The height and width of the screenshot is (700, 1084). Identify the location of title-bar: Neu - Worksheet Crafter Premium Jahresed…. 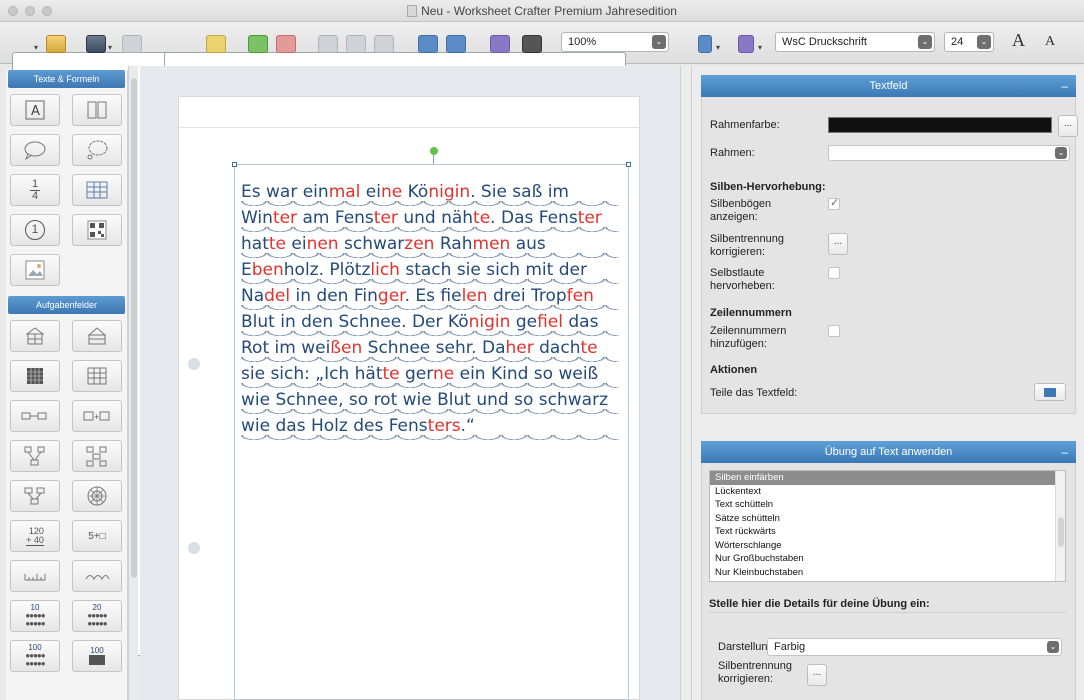
(542, 11).